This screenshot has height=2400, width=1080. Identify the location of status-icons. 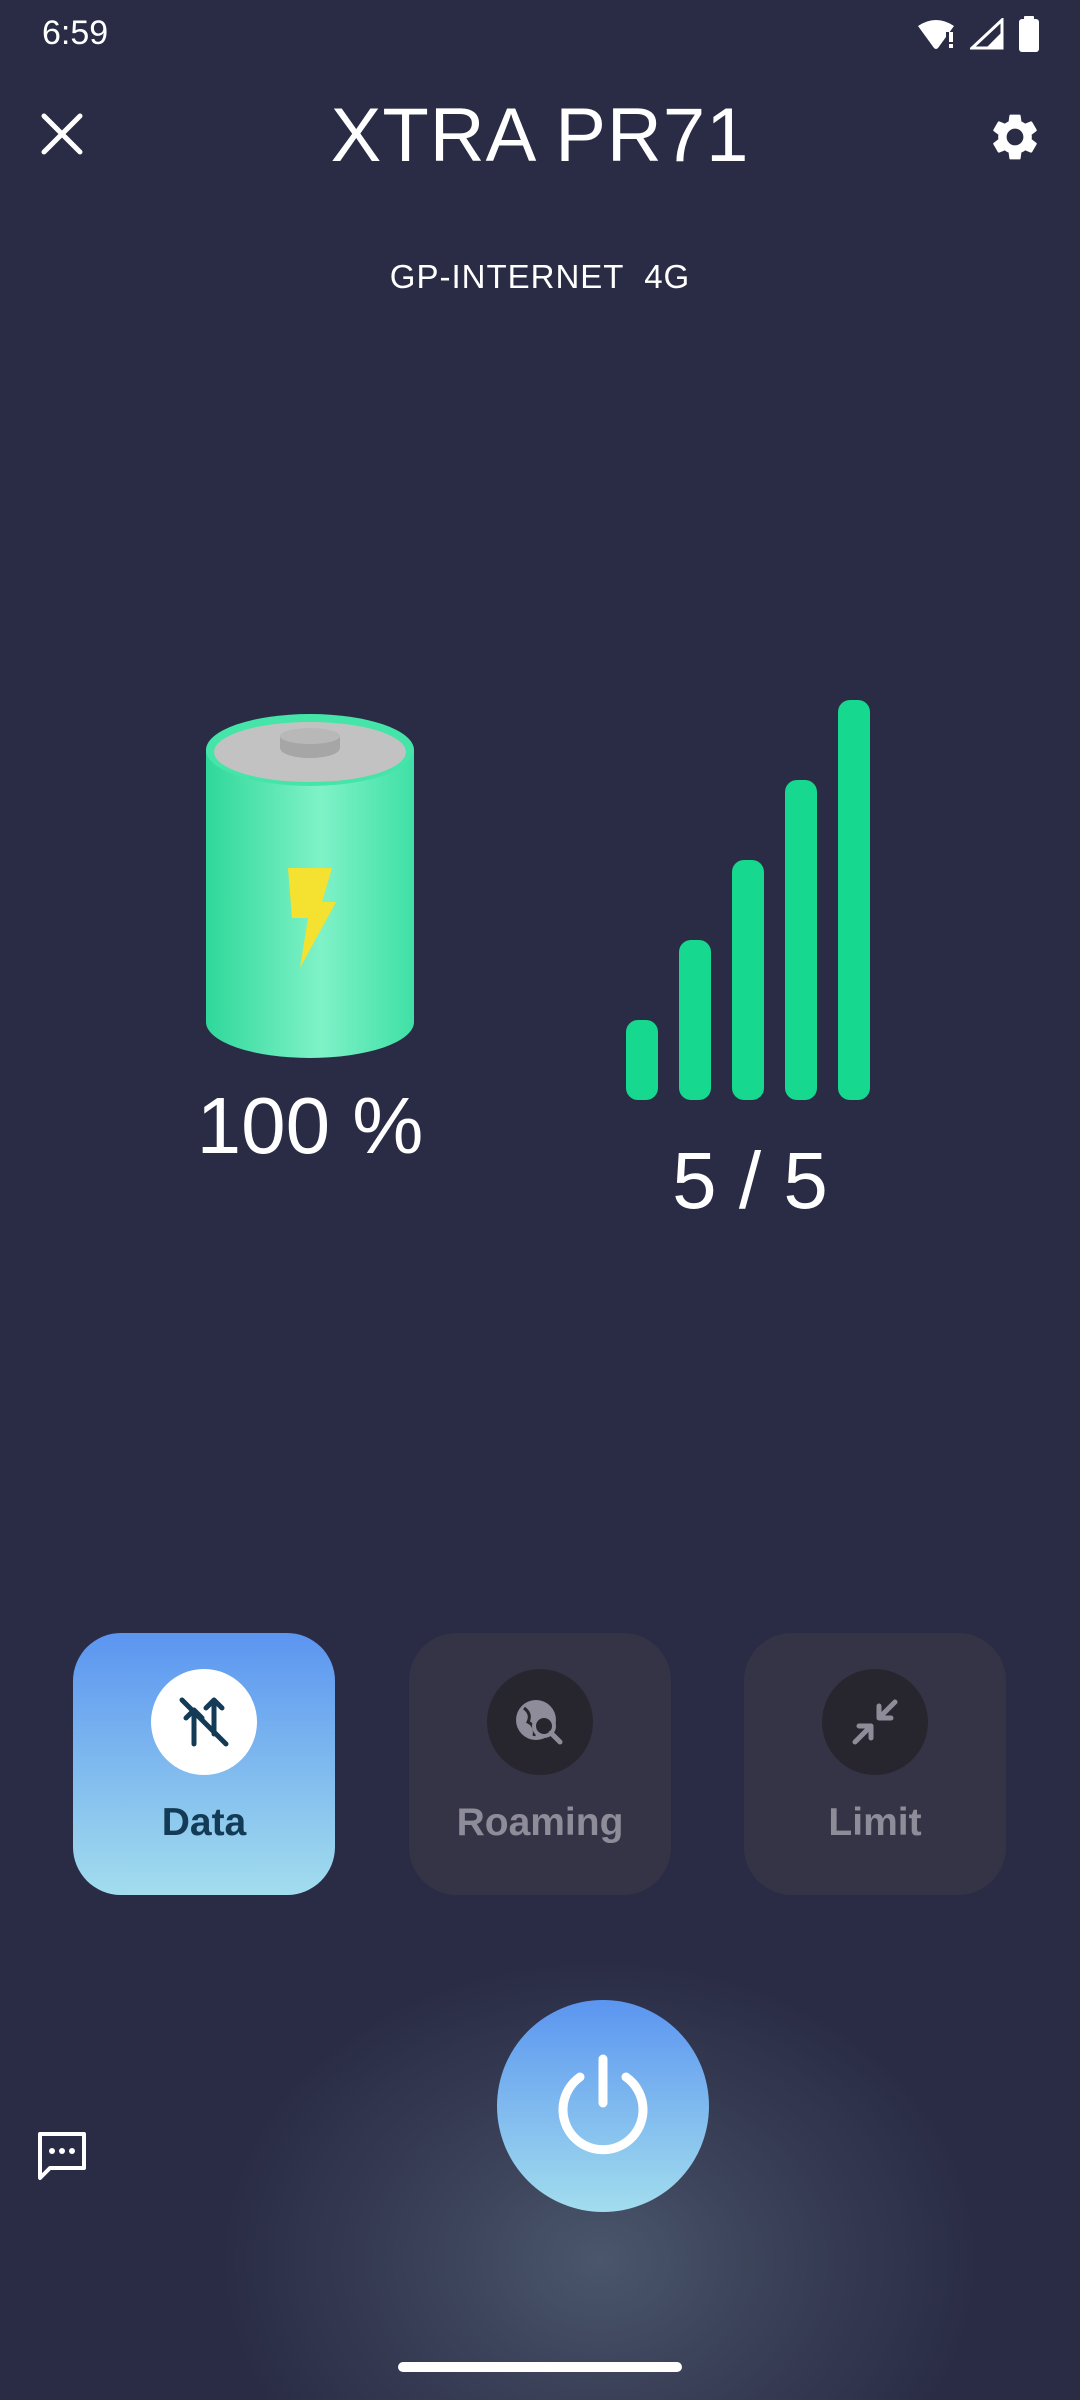
(978, 36).